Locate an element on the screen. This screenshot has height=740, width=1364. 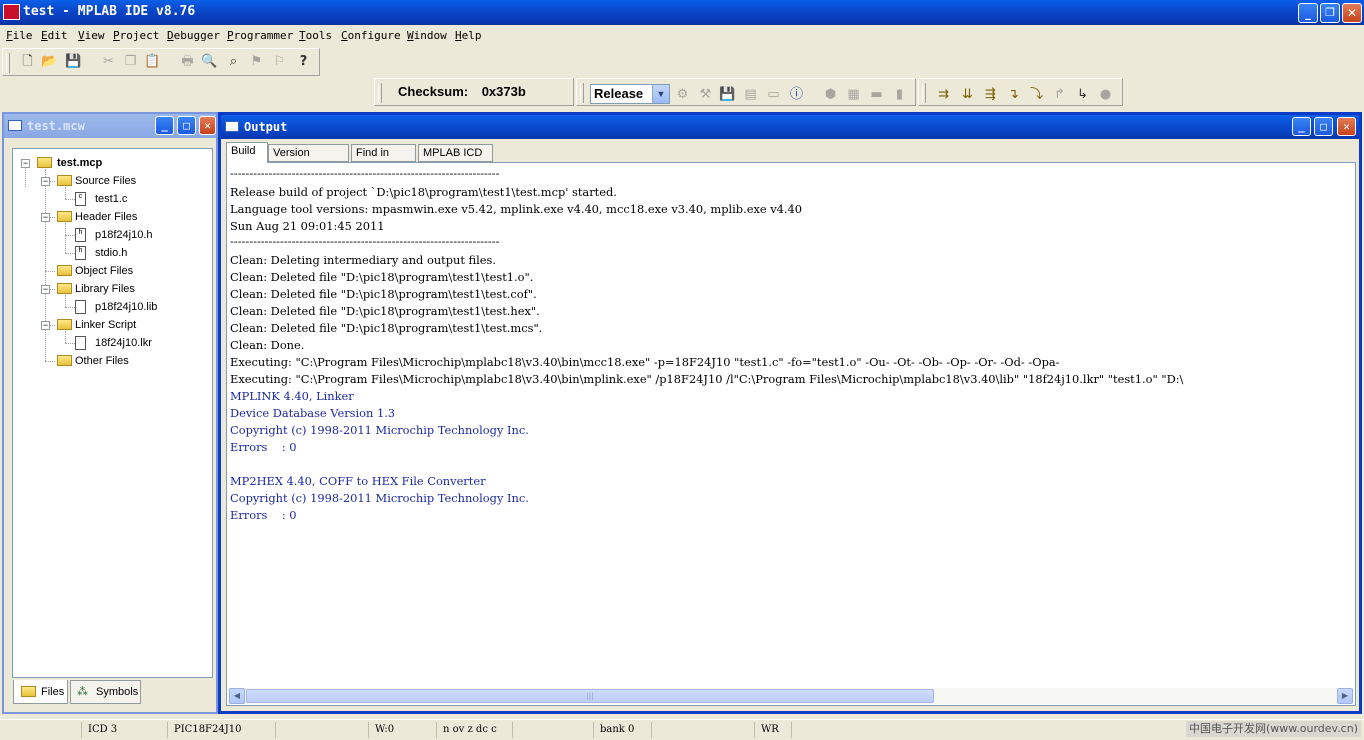
bookmark-icon: ⚑ is located at coordinates (256, 61).